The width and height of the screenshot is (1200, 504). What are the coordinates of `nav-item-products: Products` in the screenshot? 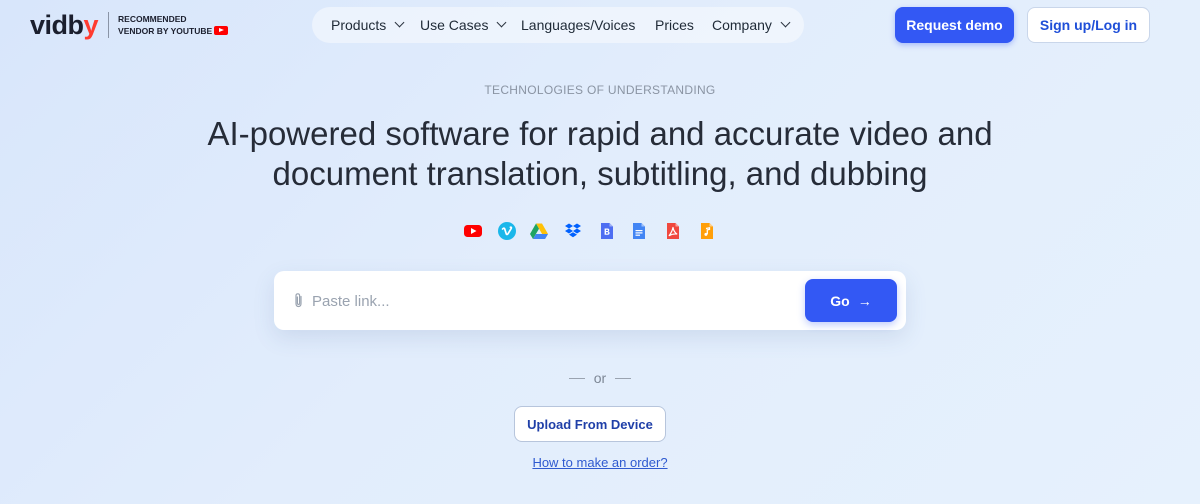 It's located at (368, 25).